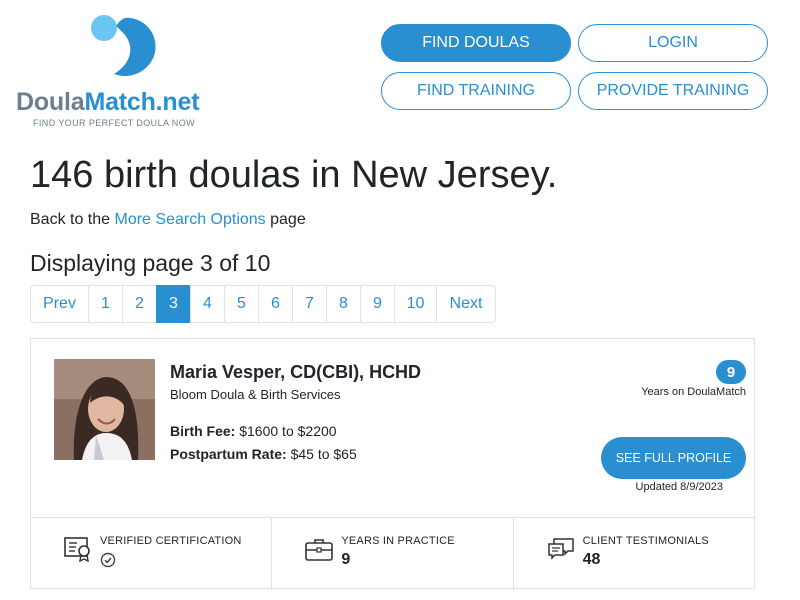  What do you see at coordinates (377, 304) in the screenshot?
I see `pagination-page-9: 9` at bounding box center [377, 304].